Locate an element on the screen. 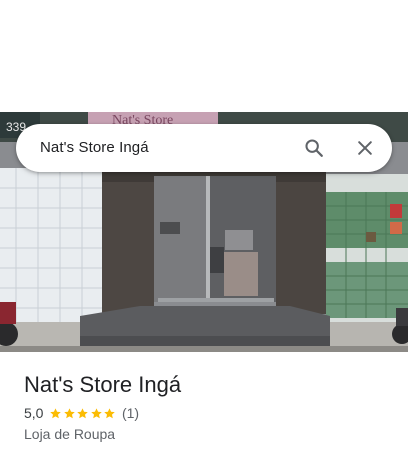 This screenshot has height=464, width=408. place-category: Loja de Roupa is located at coordinates (70, 434).